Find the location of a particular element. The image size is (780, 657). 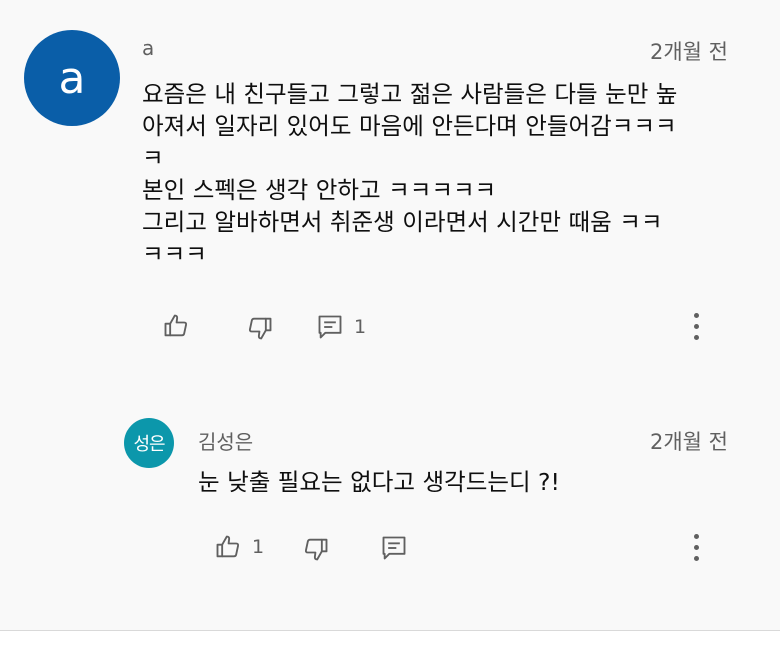

like-button is located at coordinates (176, 326).